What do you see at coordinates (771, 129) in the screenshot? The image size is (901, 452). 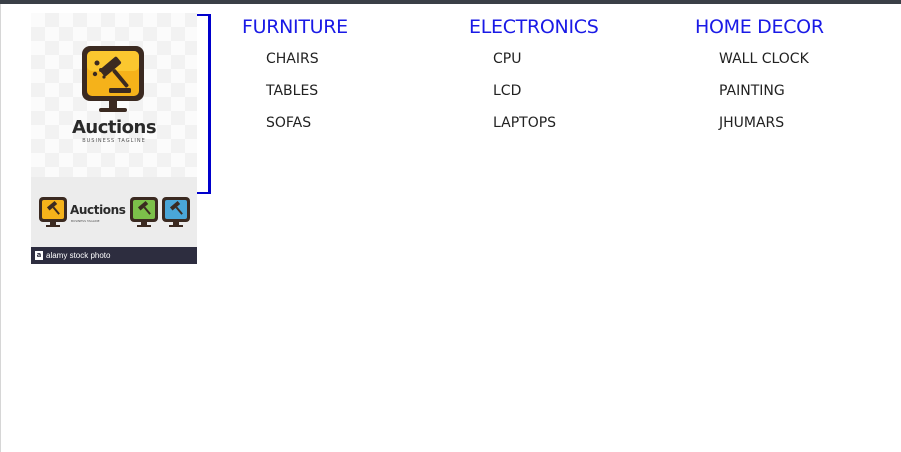 I see `menu-item-jhumars: JHUMARS` at bounding box center [771, 129].